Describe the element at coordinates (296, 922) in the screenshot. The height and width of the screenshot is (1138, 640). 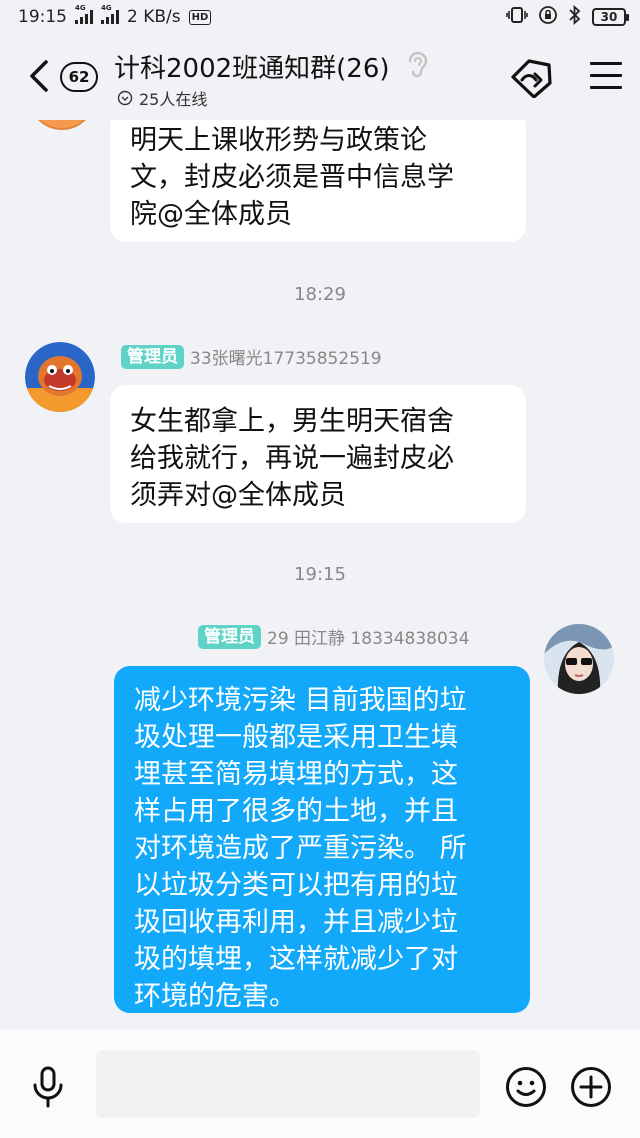
I see `message-line: 圾回收再利用，并且减少垃` at that location.